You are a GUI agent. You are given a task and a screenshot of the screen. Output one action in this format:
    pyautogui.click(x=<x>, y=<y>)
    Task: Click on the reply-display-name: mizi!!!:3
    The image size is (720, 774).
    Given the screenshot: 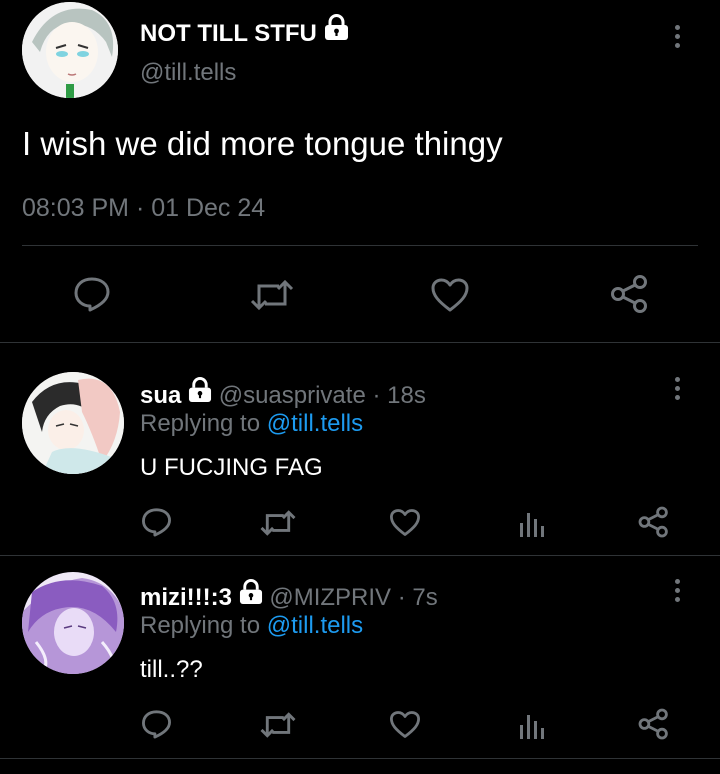 What is the action you would take?
    pyautogui.click(x=186, y=597)
    